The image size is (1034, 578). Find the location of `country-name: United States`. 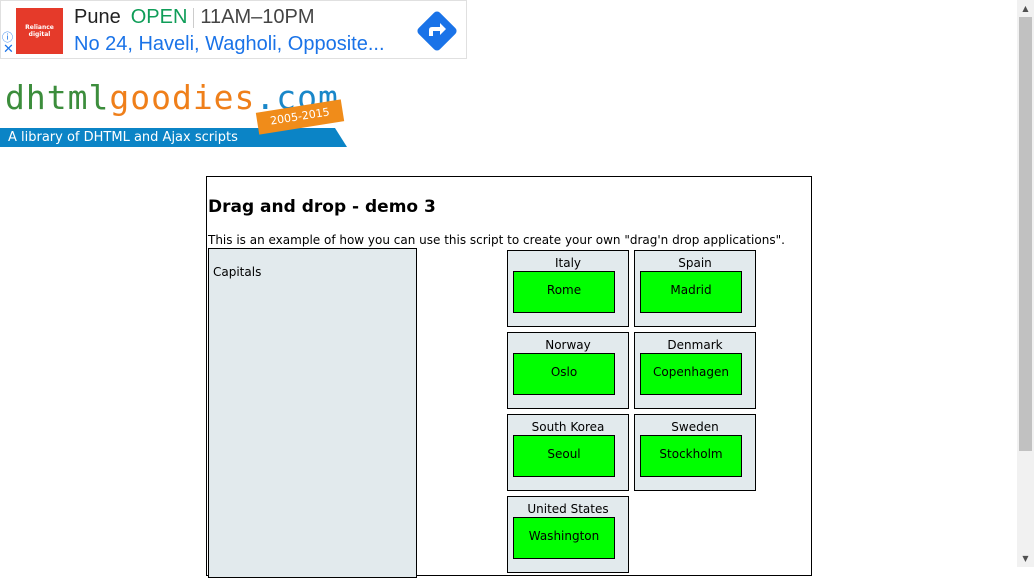

country-name: United States is located at coordinates (568, 509).